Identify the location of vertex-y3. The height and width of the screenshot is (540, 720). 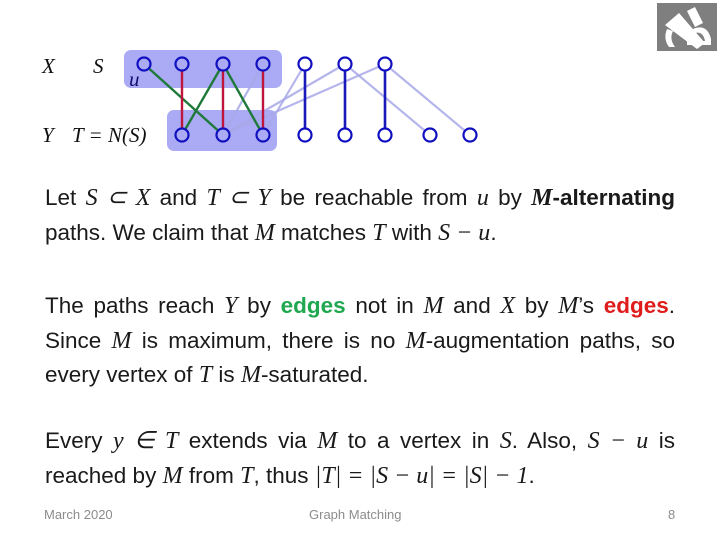
(263, 135).